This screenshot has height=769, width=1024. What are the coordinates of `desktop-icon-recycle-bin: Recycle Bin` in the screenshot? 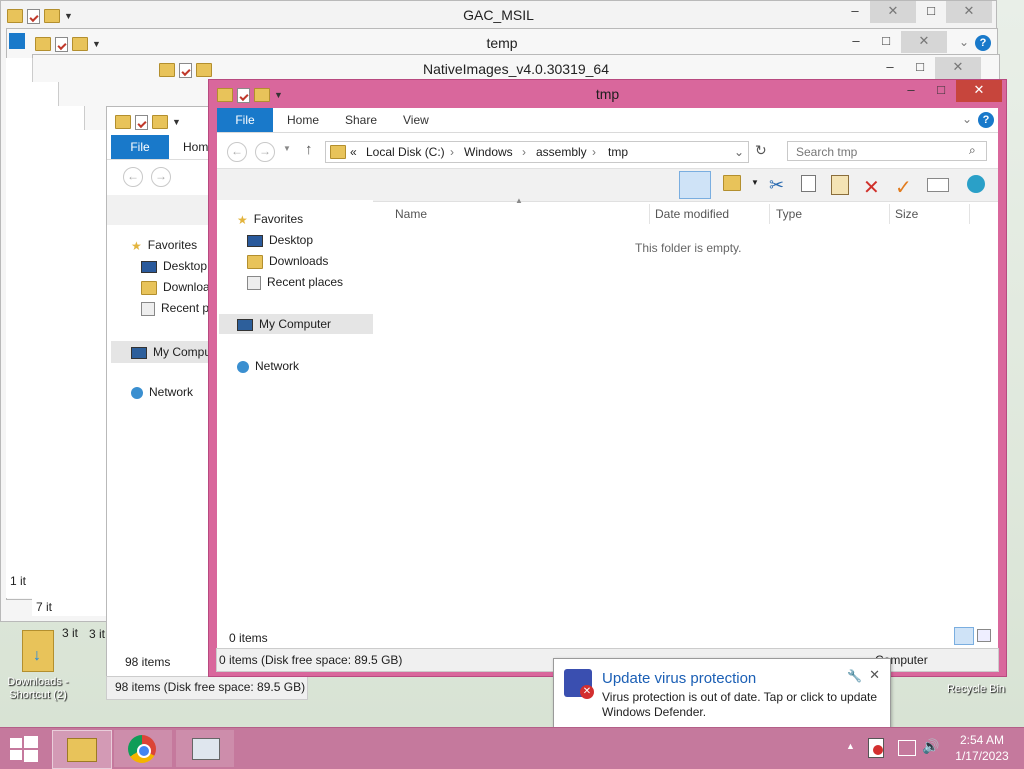 It's located at (976, 689).